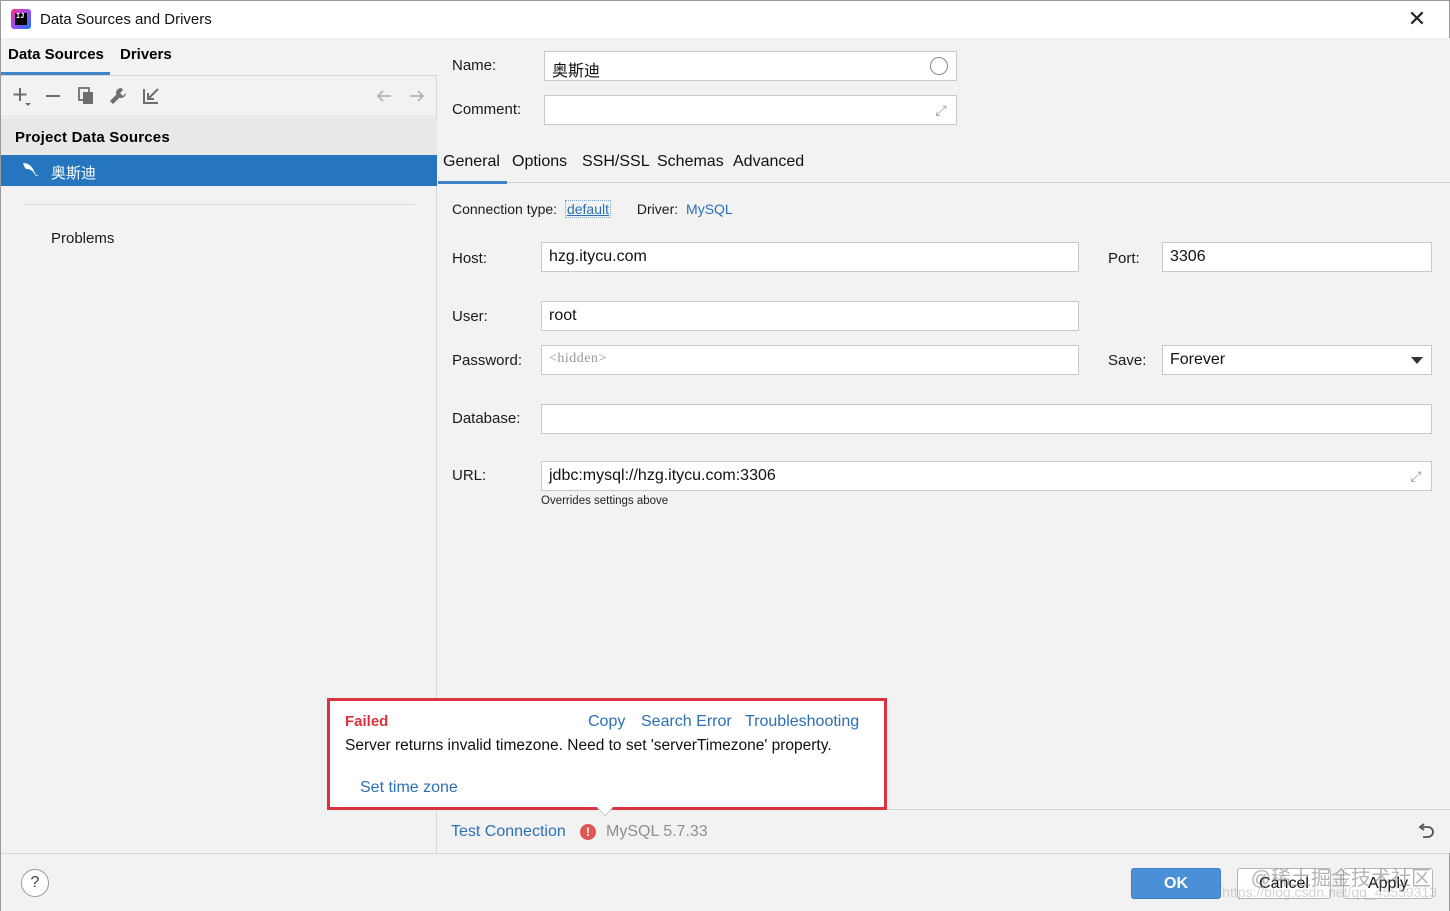 This screenshot has height=911, width=1450. I want to click on forward-arrow-icon, so click(417, 96).